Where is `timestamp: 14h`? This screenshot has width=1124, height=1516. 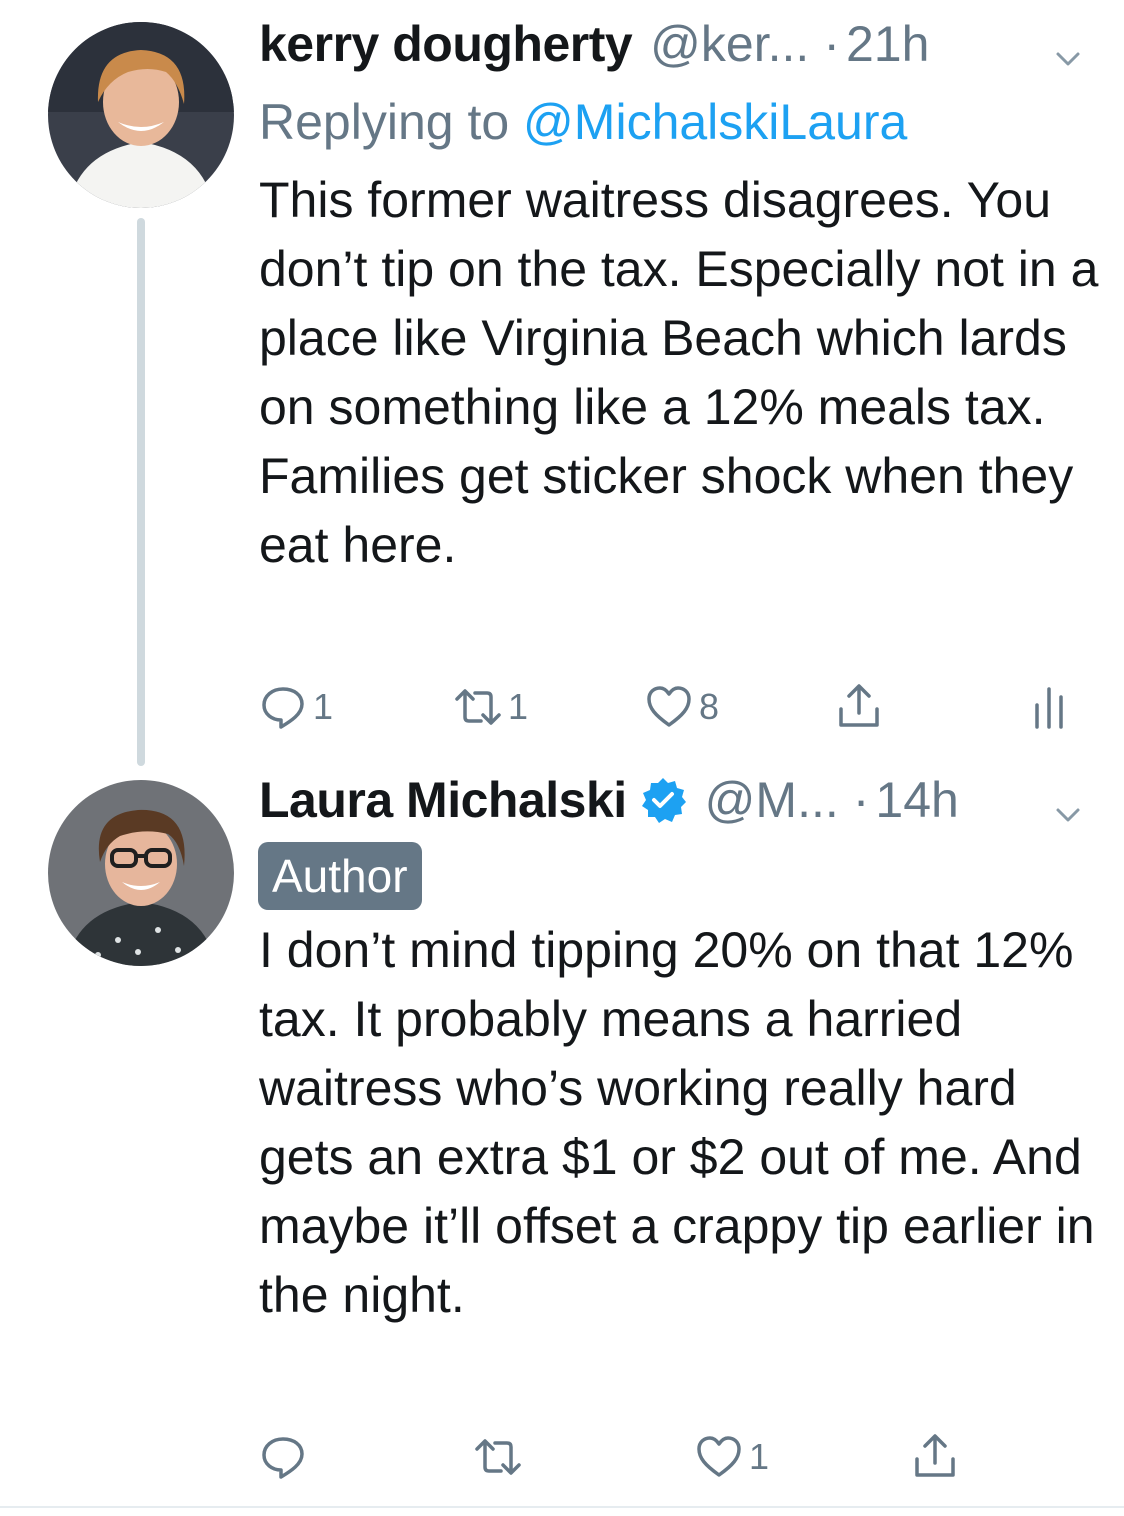
timestamp: 14h is located at coordinates (916, 800).